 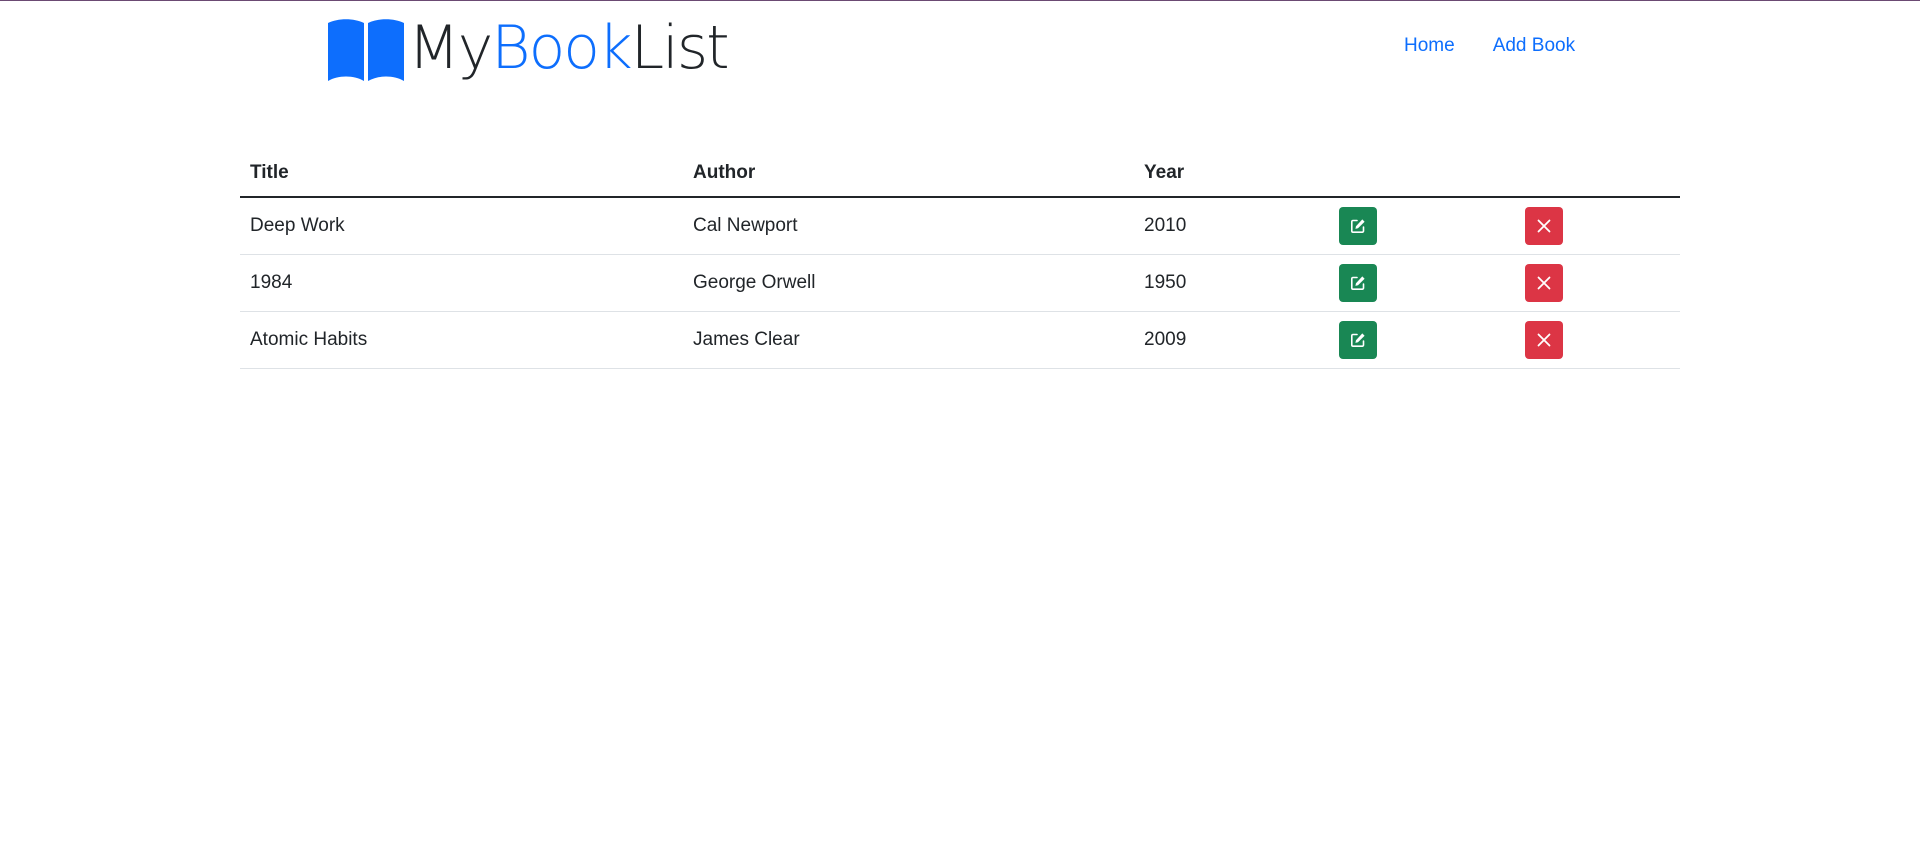 I want to click on column-header-author: Author, so click(x=908, y=174).